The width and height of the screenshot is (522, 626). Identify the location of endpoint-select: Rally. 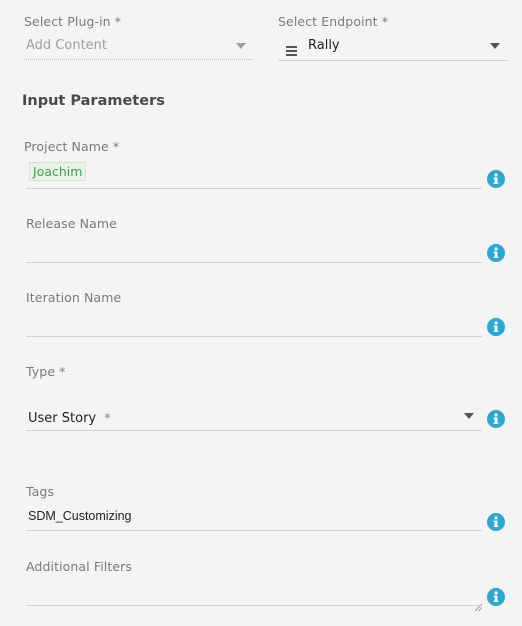
(393, 48).